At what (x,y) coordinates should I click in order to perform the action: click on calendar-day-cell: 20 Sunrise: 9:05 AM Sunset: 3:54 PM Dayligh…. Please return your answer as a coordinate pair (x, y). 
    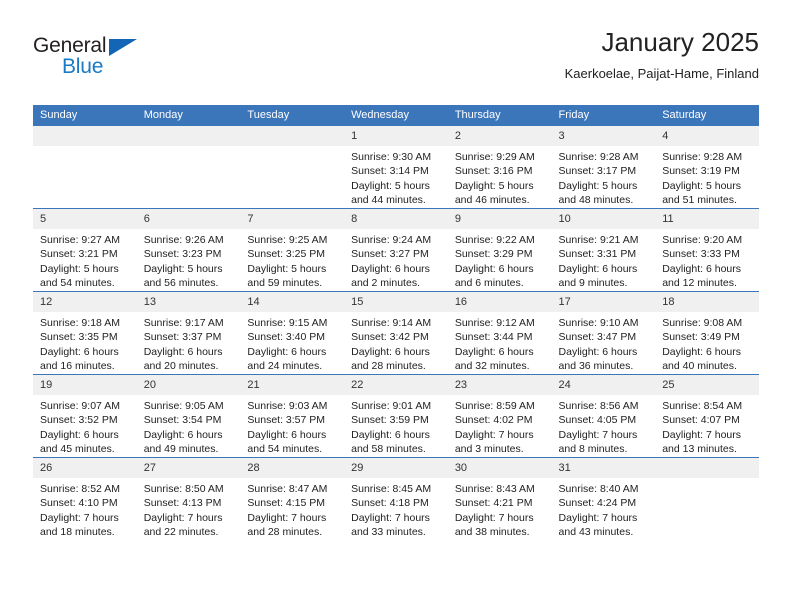
    Looking at the image, I should click on (188, 416).